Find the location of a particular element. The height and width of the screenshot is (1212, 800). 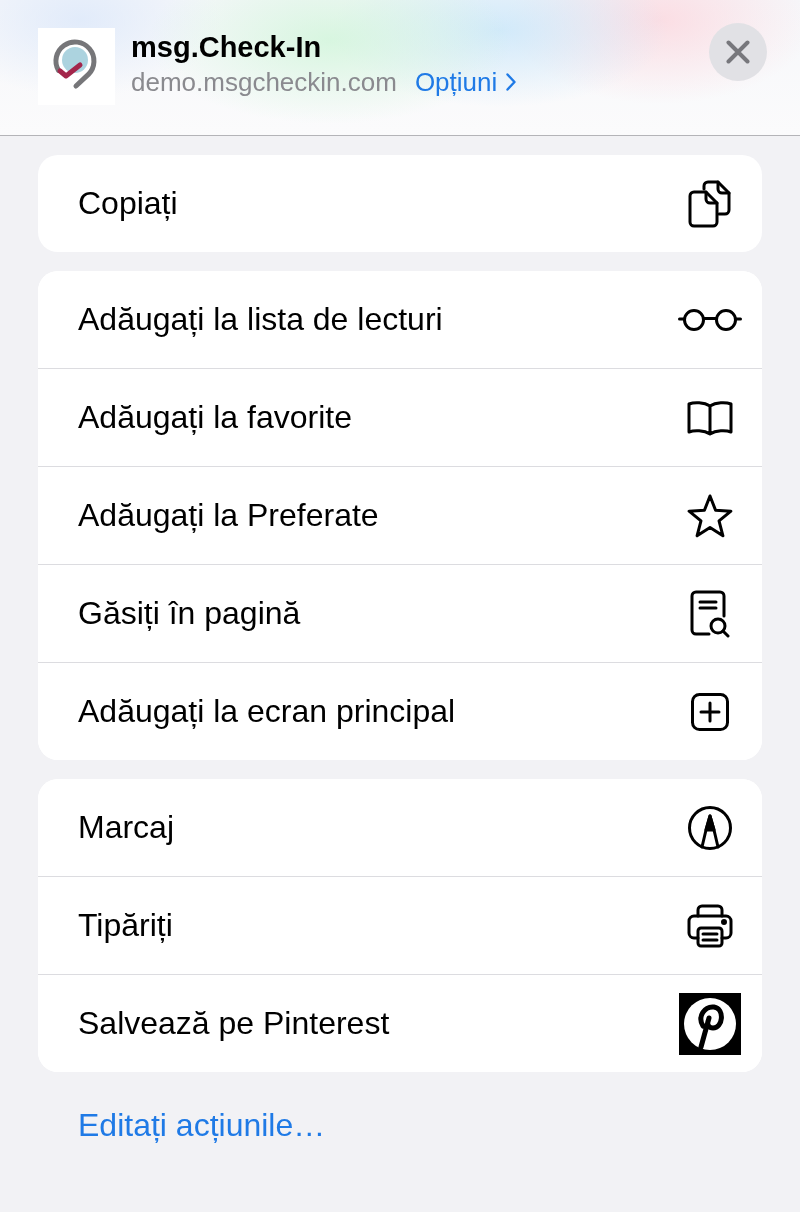

pin-logo-icon is located at coordinates (76, 66).